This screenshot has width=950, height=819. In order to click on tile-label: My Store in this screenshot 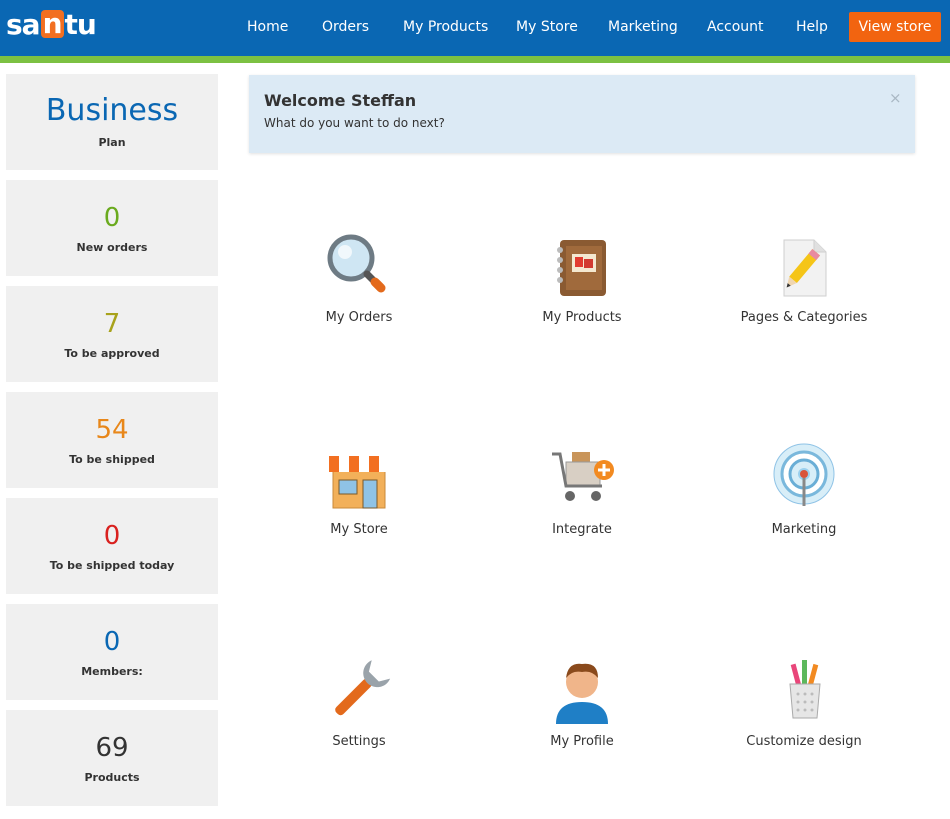, I will do `click(359, 529)`.